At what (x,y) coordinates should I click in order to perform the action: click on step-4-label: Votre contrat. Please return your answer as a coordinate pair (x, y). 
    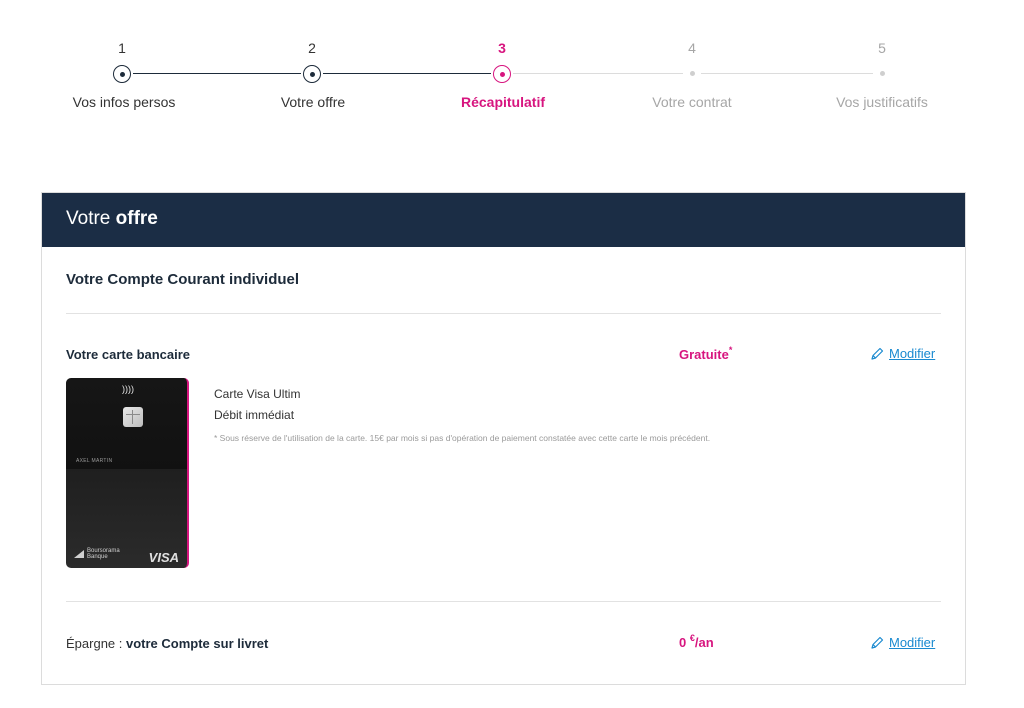
    Looking at the image, I should click on (692, 102).